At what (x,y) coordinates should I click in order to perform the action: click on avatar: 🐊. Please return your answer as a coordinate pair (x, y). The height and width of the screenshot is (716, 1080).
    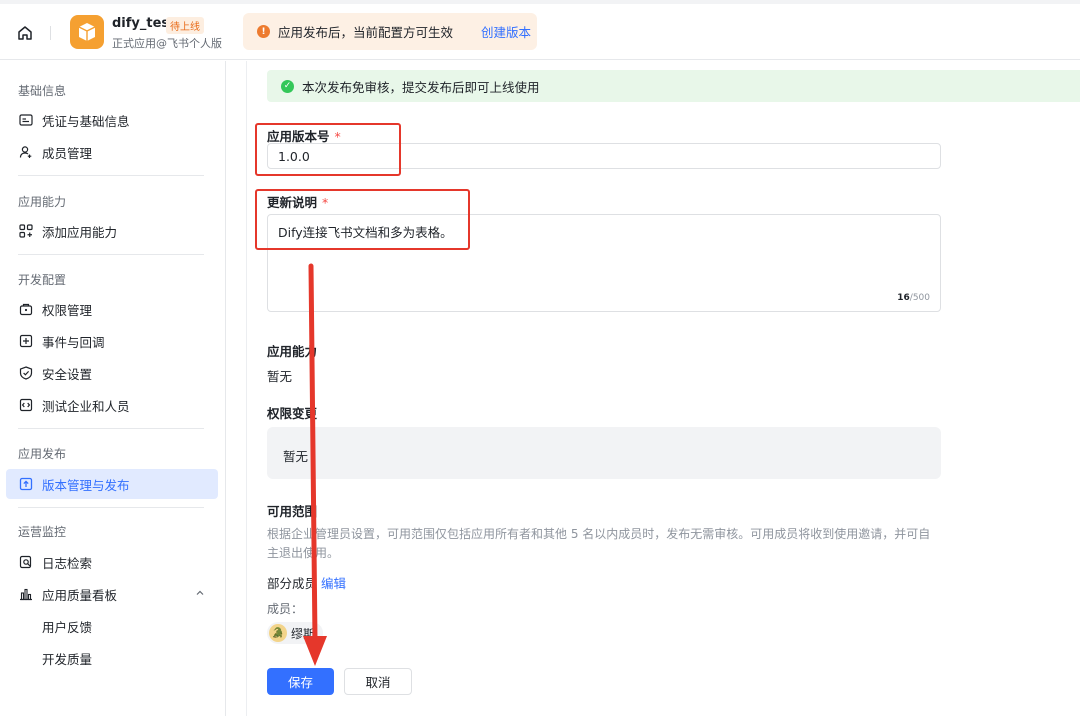
    Looking at the image, I should click on (278, 633).